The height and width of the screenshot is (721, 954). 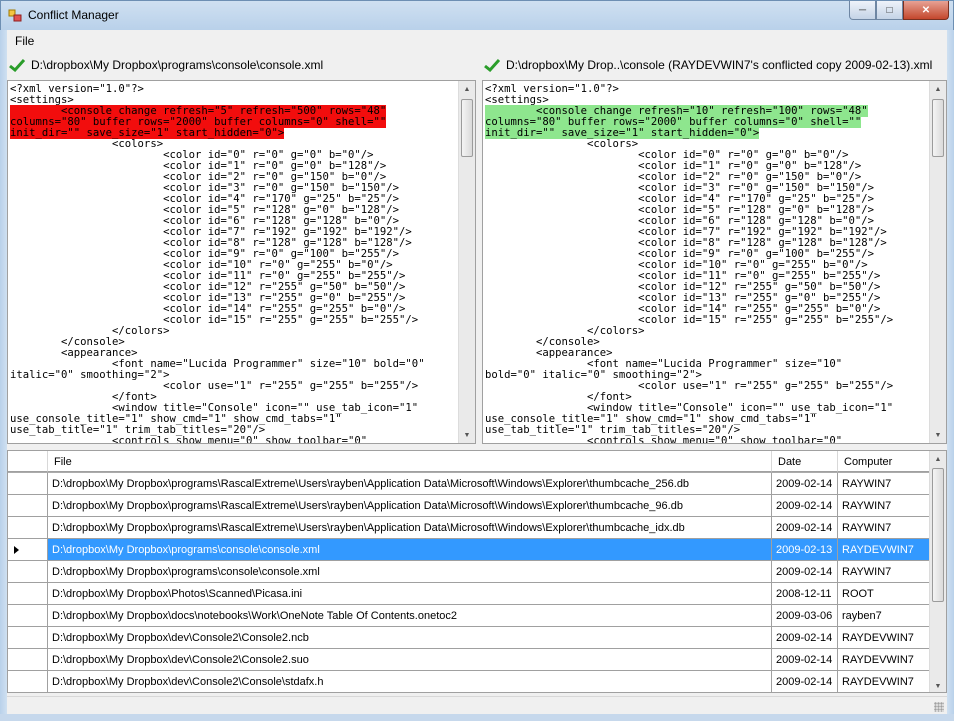 I want to click on minimize-icon: ─, so click(x=862, y=10).